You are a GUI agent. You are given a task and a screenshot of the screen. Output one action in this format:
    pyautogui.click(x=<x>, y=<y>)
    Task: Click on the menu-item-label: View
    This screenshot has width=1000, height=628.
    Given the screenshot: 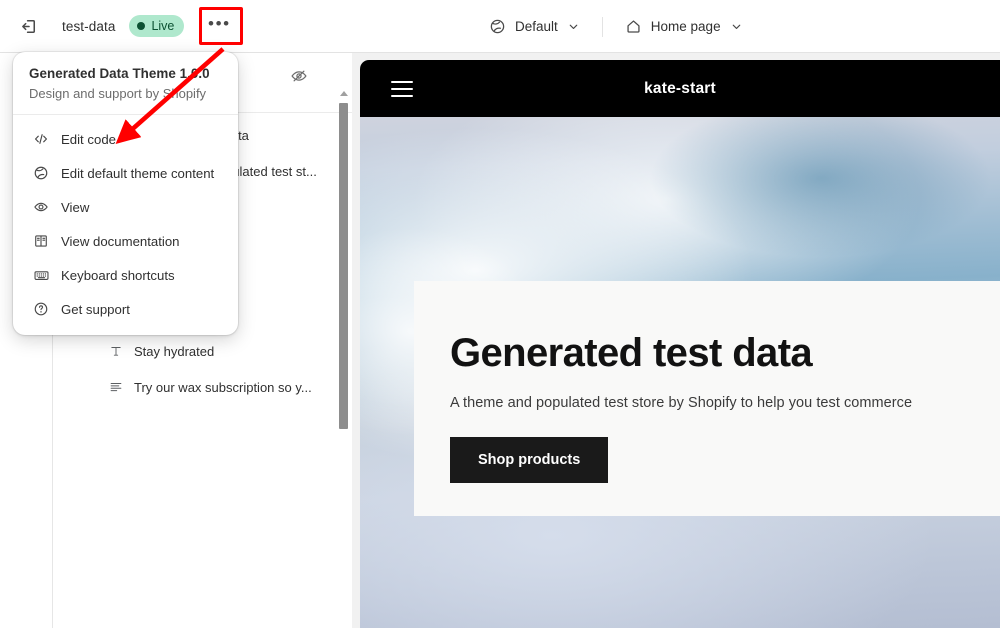 What is the action you would take?
    pyautogui.click(x=75, y=207)
    